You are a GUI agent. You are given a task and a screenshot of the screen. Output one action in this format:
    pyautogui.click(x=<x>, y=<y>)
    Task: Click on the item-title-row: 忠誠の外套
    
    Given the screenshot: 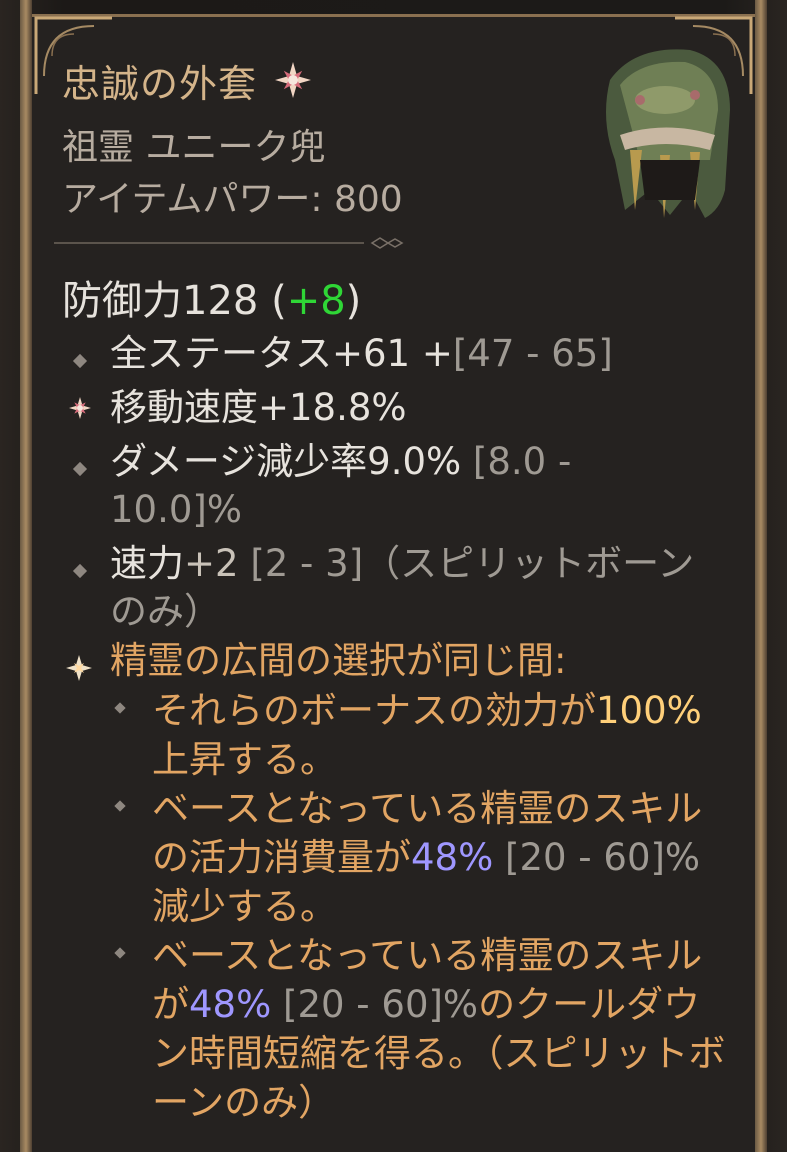 What is the action you would take?
    pyautogui.click(x=188, y=80)
    